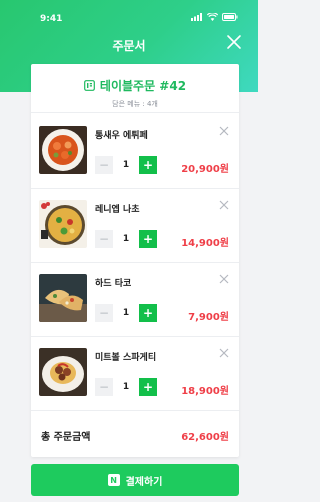  Describe the element at coordinates (205, 243) in the screenshot. I see `item-price: 14,900원` at that location.